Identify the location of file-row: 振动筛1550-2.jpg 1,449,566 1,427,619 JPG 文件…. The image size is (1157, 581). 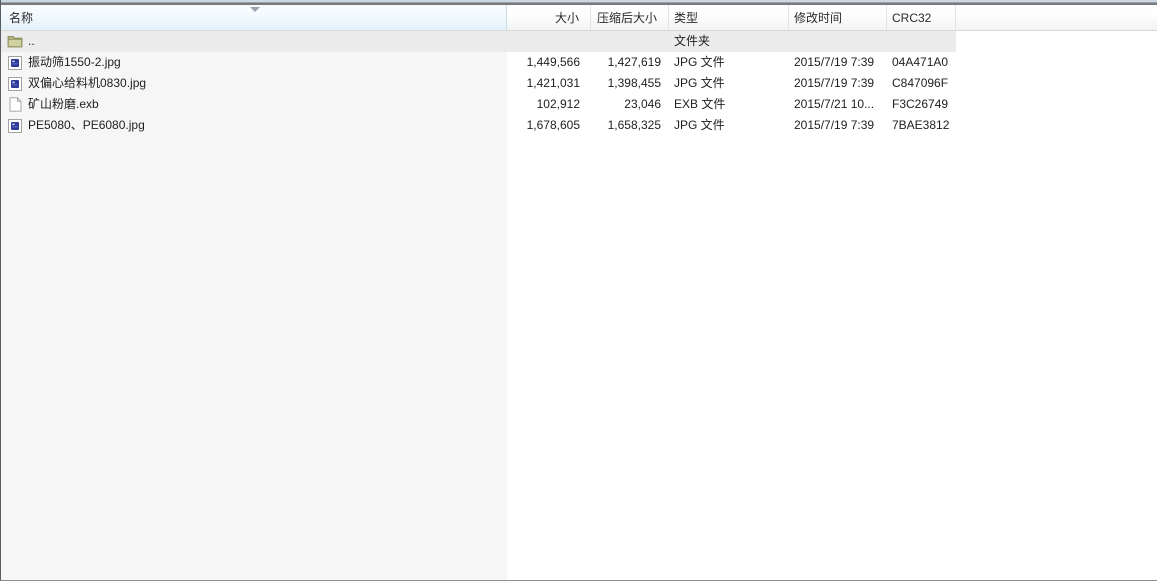
(478, 62).